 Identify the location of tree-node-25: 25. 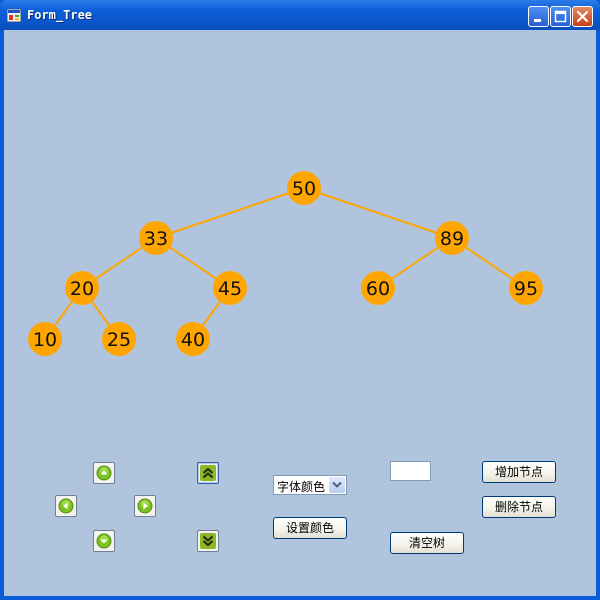
(119, 339).